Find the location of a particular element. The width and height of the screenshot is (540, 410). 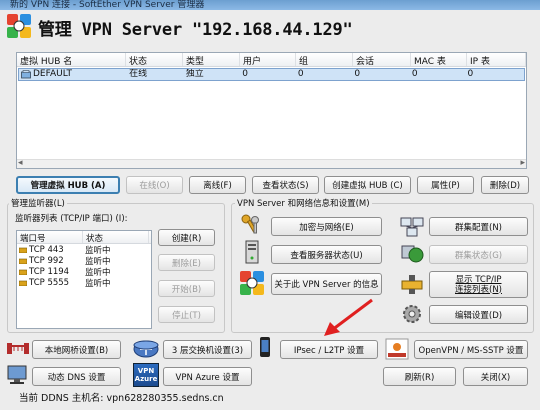

l3-switch-icon is located at coordinates (146, 348).